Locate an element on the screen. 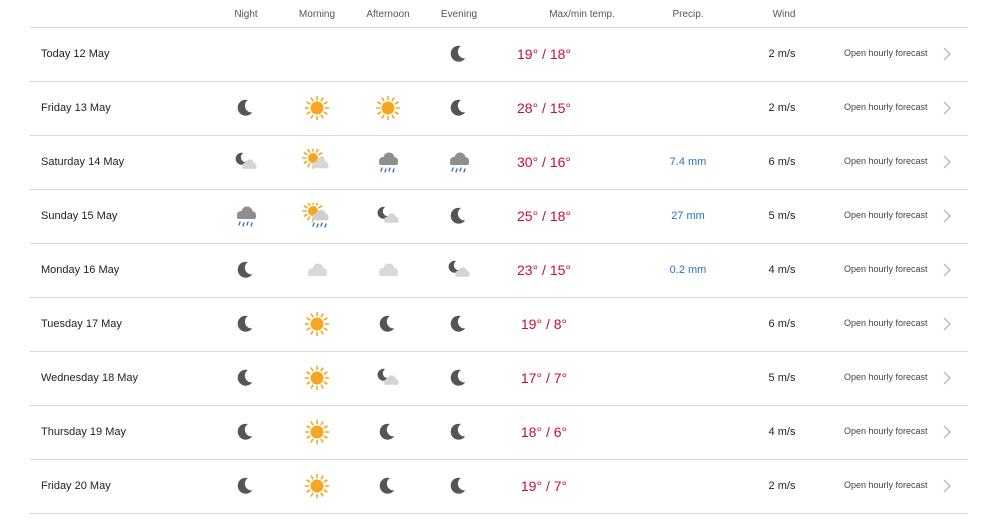  wind-value: 5 m/s is located at coordinates (782, 378).